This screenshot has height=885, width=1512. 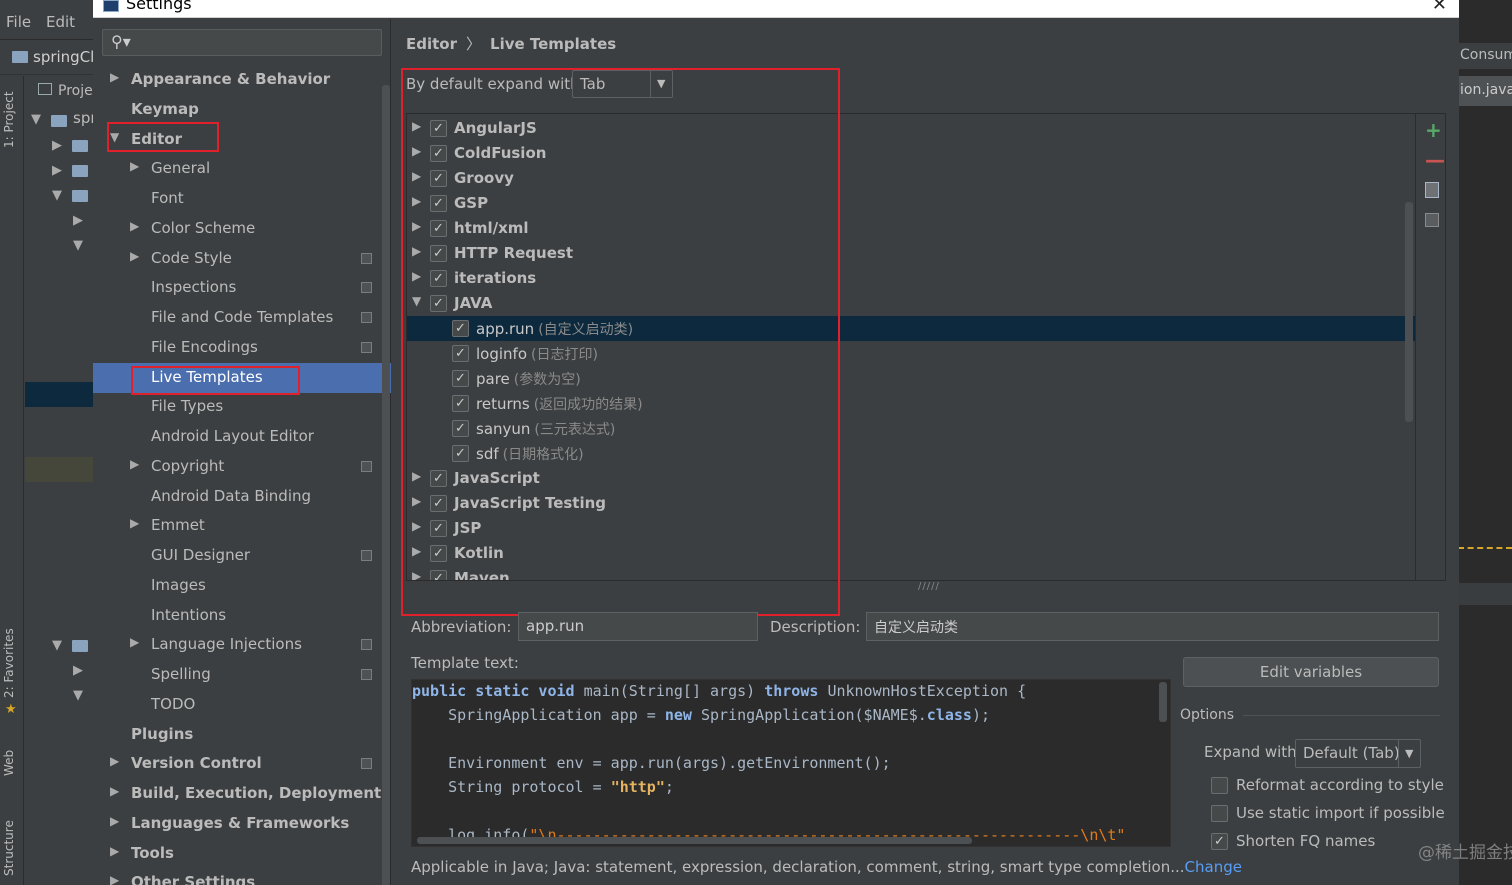 I want to click on splitter-handle: /////, so click(x=929, y=586).